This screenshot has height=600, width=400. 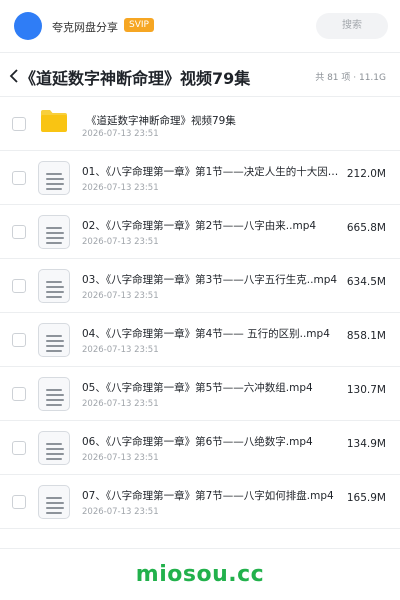 What do you see at coordinates (213, 441) in the screenshot?
I see `file-name: 06、《八字命理第一章》第6节——八绝数字.mp4` at bounding box center [213, 441].